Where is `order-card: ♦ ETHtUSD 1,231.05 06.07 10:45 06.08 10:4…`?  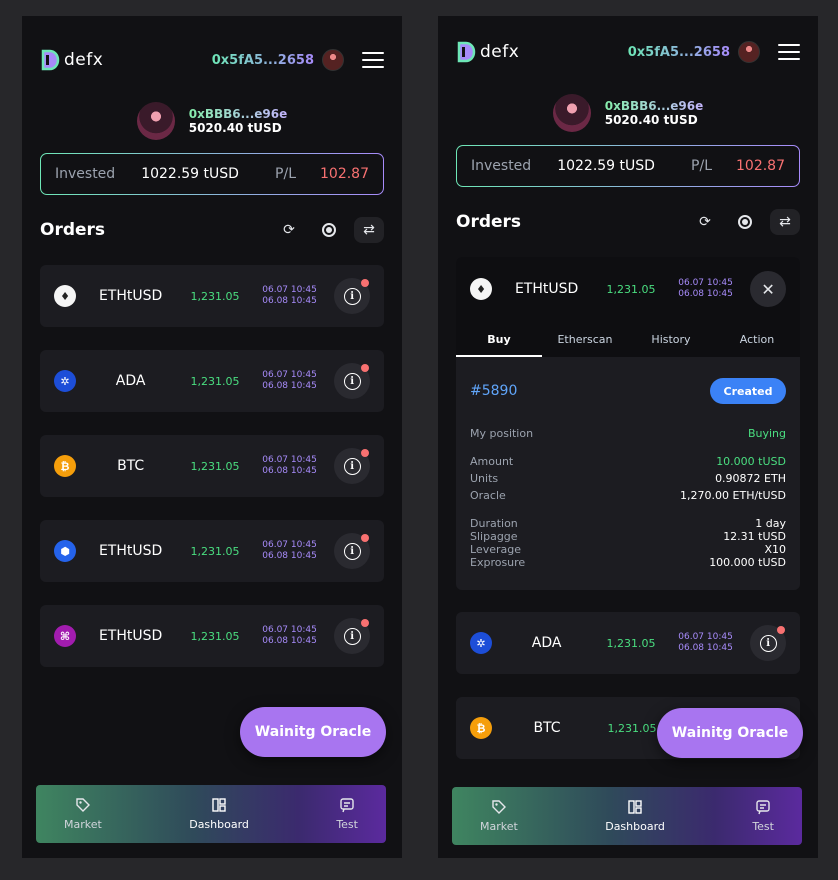 order-card: ♦ ETHtUSD 1,231.05 06.07 10:45 06.08 10:4… is located at coordinates (212, 296).